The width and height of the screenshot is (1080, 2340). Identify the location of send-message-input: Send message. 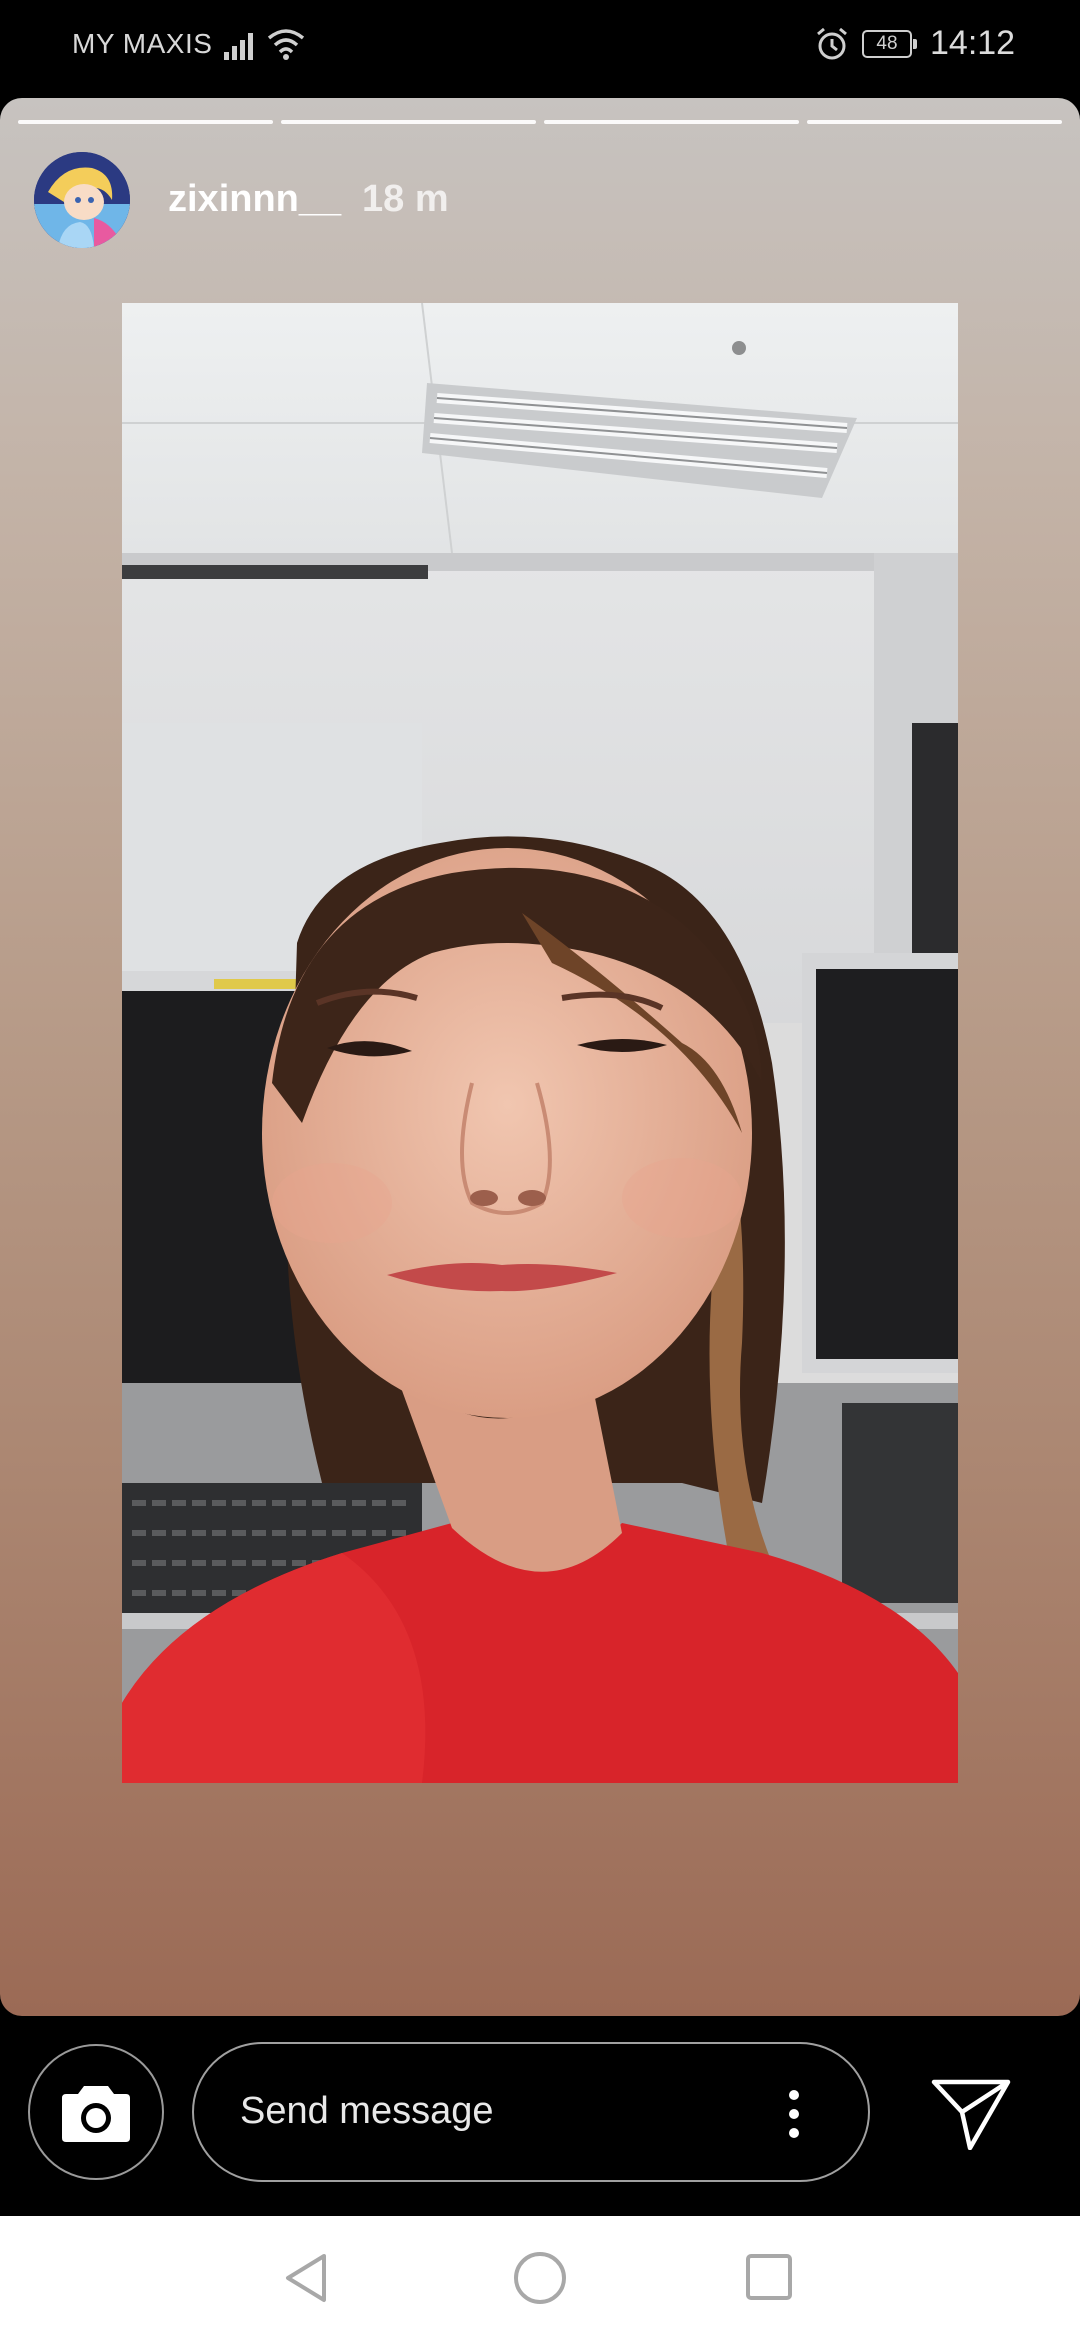
(531, 2112).